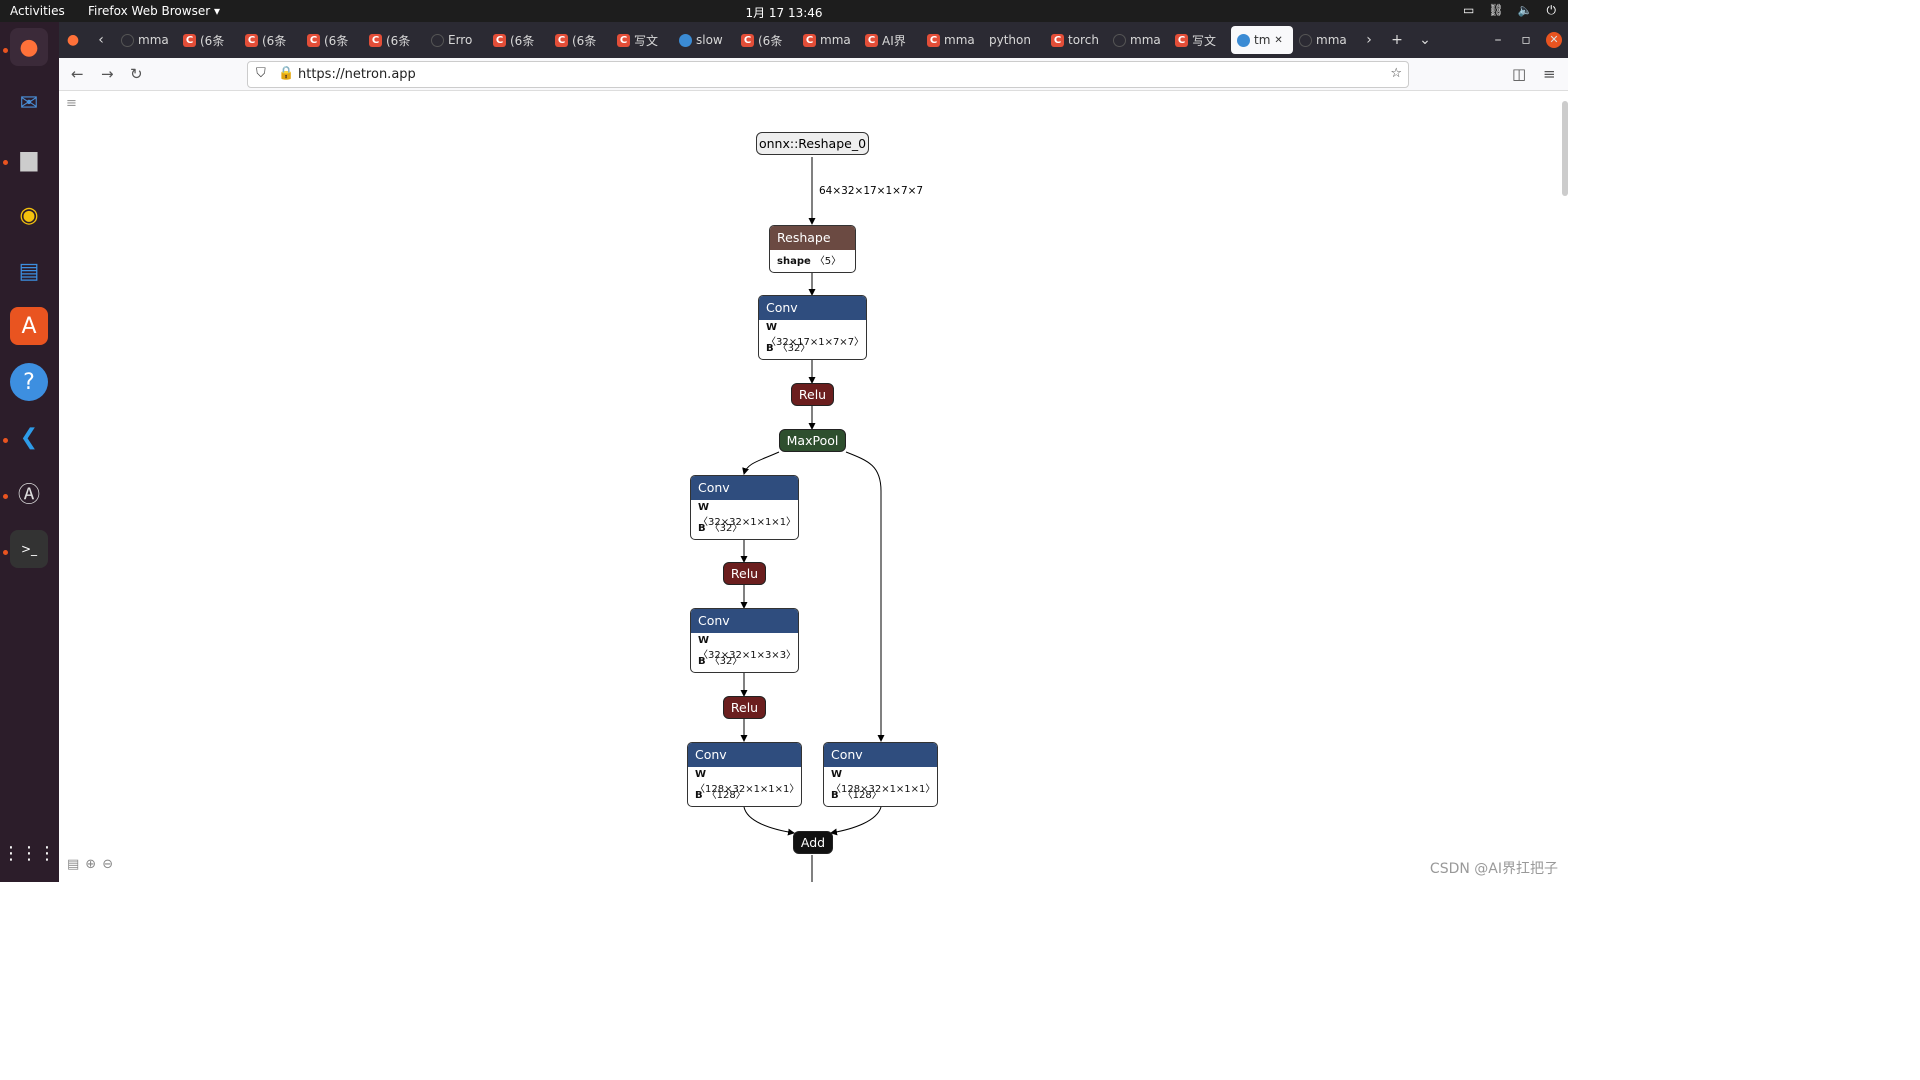 This screenshot has width=1920, height=1080. What do you see at coordinates (332, 40) in the screenshot?
I see `tab-3: C (6条` at bounding box center [332, 40].